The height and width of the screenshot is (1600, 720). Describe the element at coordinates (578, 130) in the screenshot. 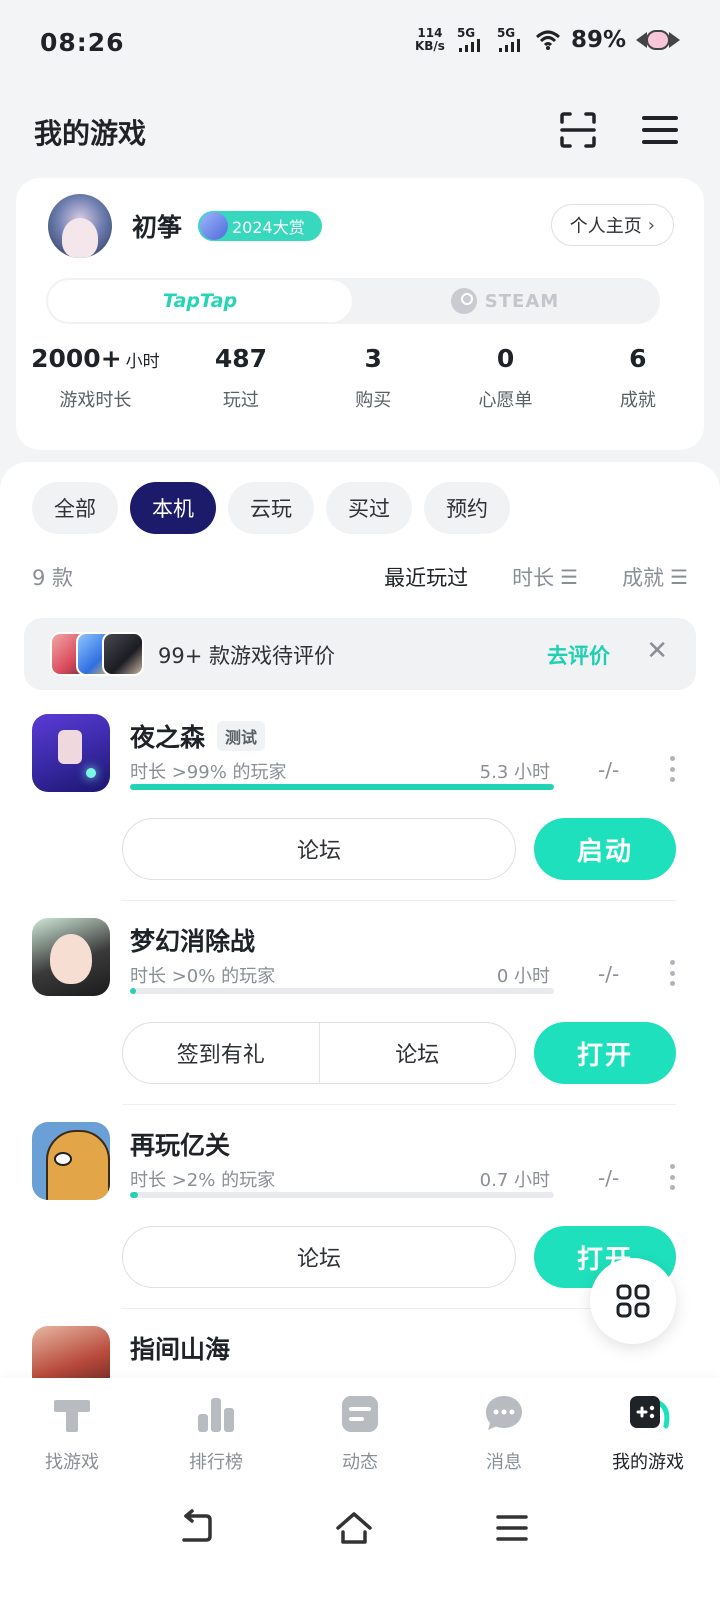

I see `scan-icon` at that location.